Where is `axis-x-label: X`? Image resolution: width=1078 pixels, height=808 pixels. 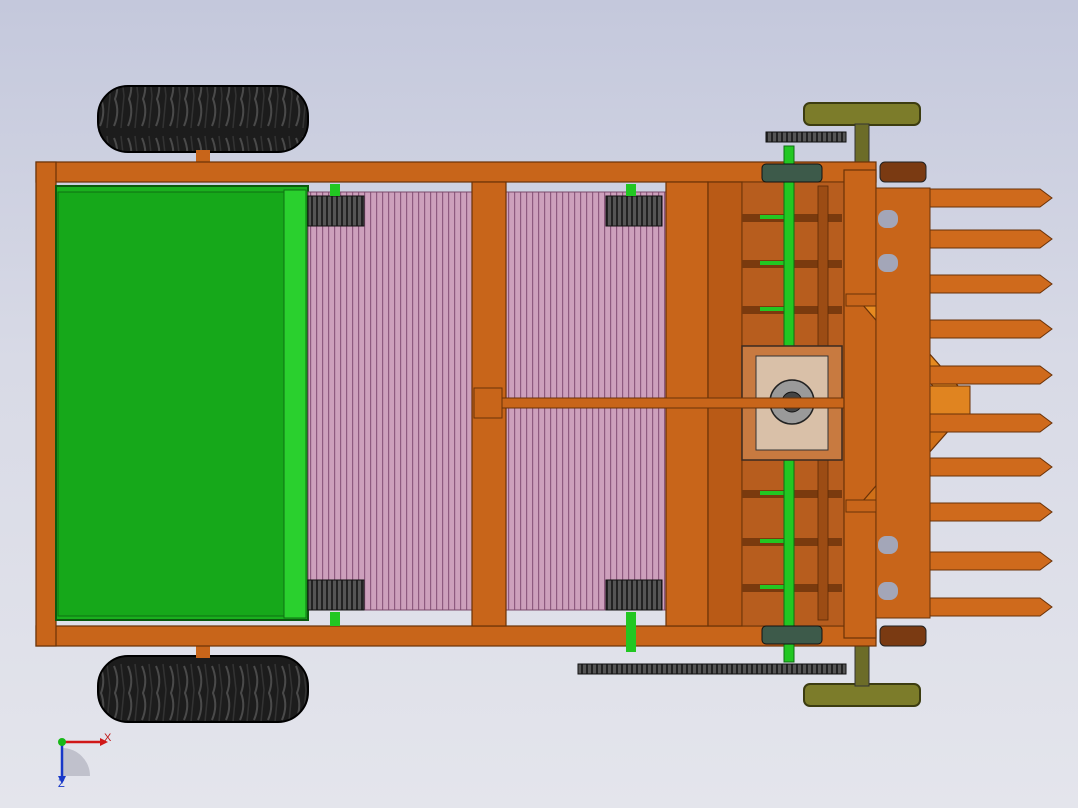 axis-x-label: X is located at coordinates (108, 738).